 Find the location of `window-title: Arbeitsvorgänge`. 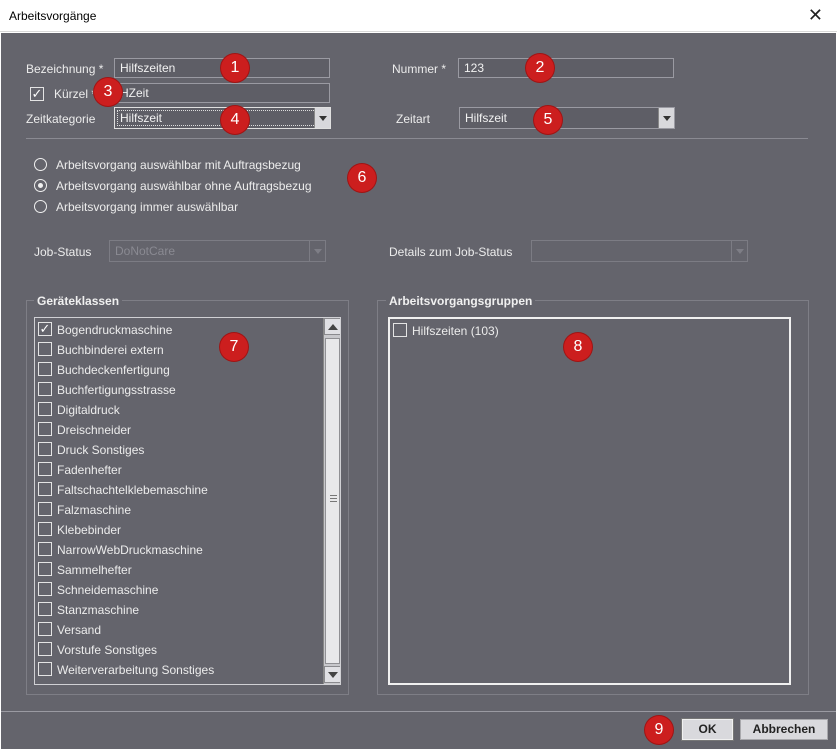

window-title: Arbeitsvorgänge is located at coordinates (53, 16).